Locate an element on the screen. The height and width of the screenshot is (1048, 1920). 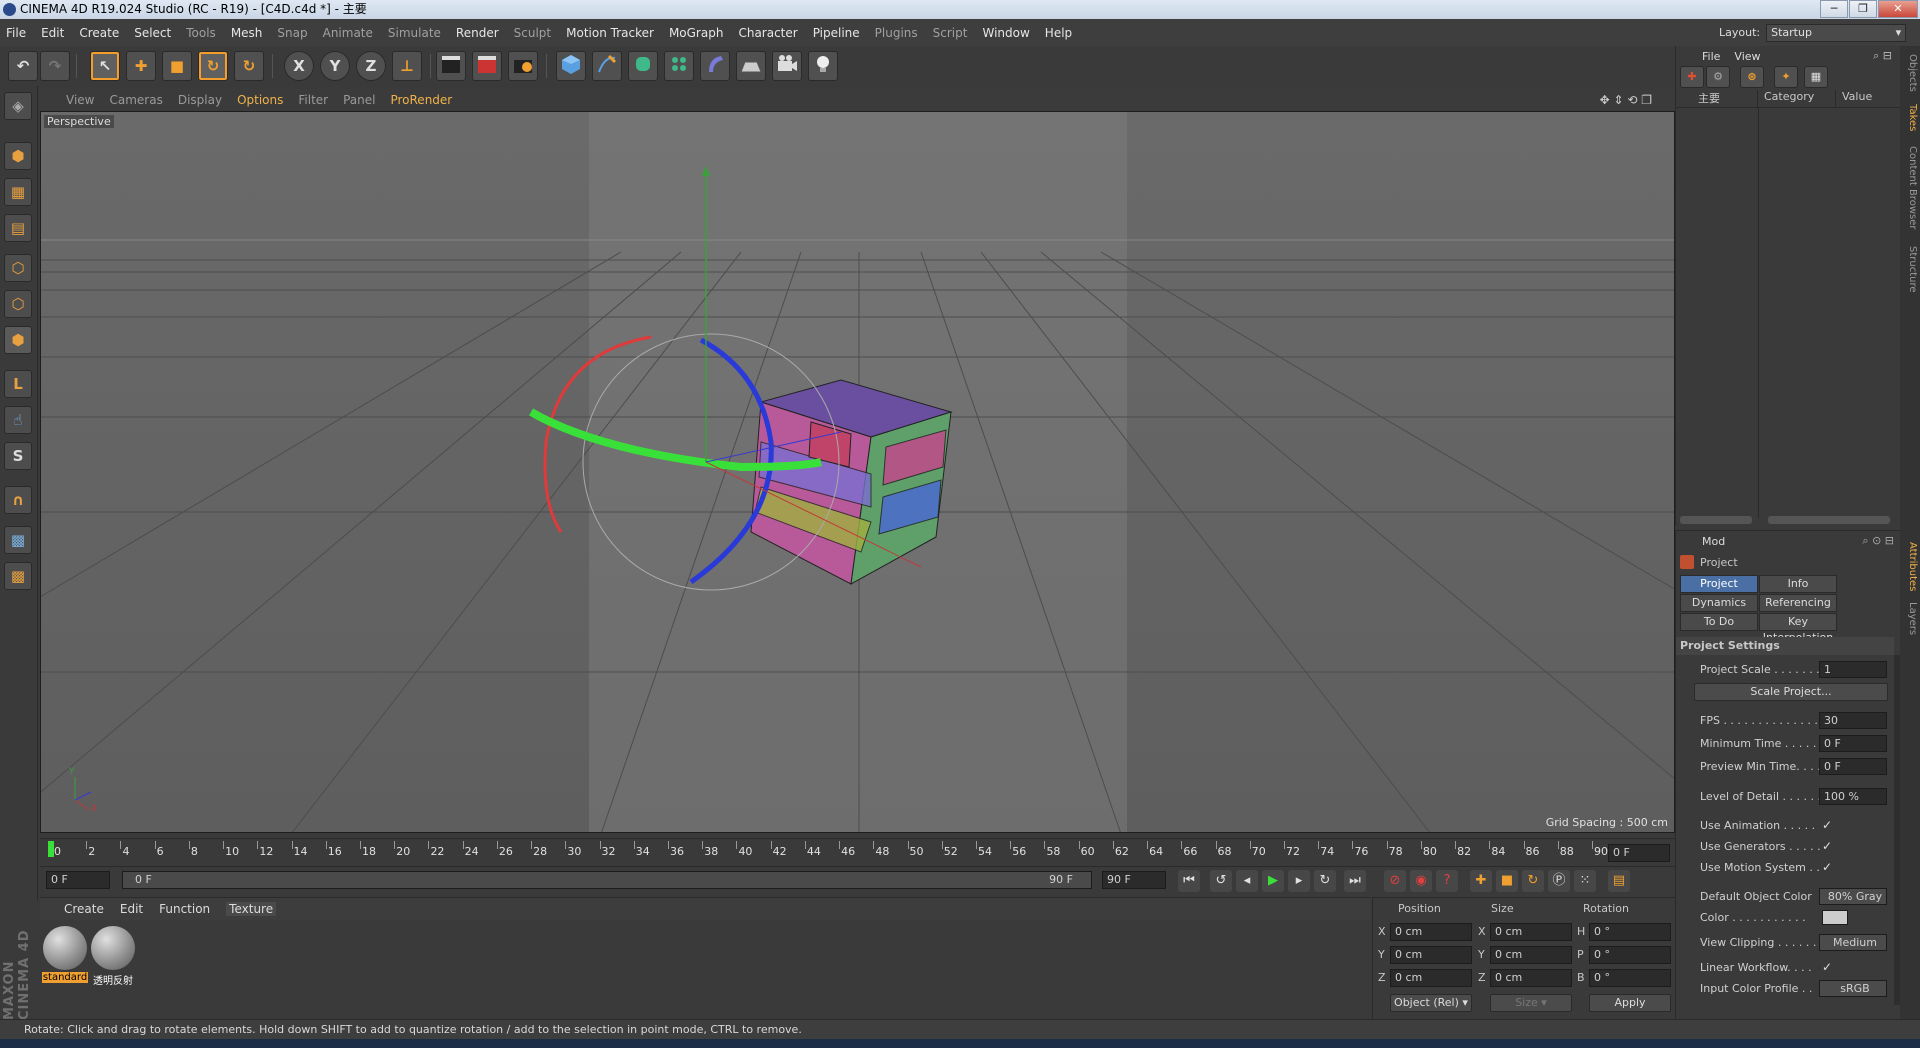
menu-help: Help is located at coordinates (1058, 33).